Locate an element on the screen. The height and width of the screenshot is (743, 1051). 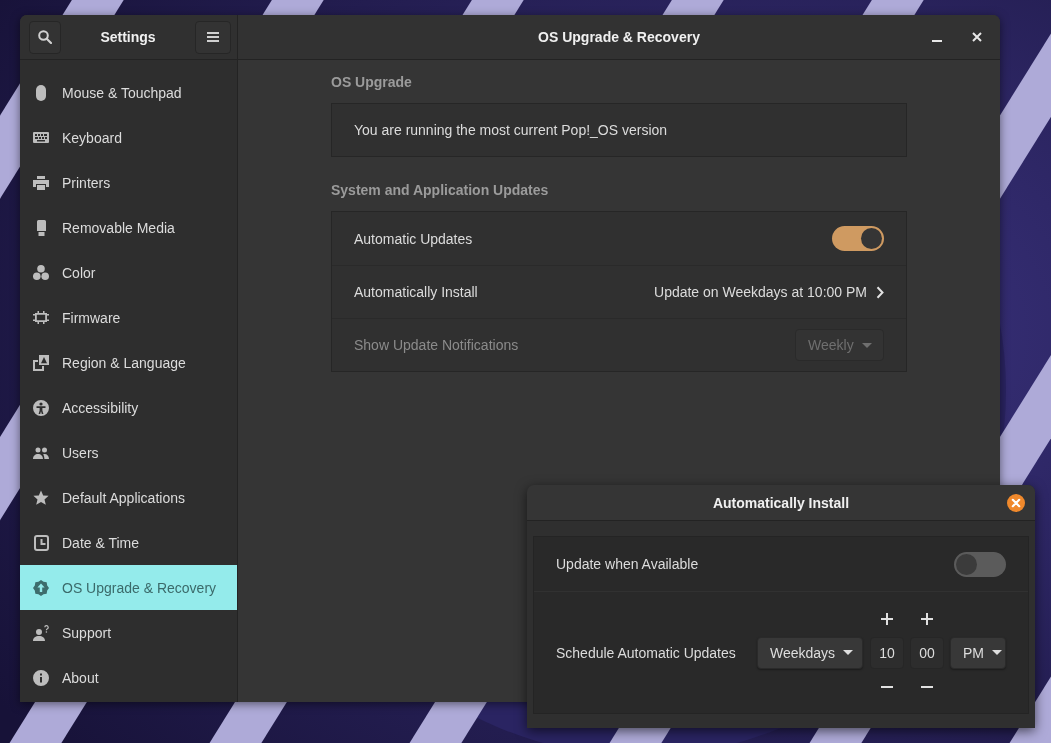
users-icon is located at coordinates (41, 452).